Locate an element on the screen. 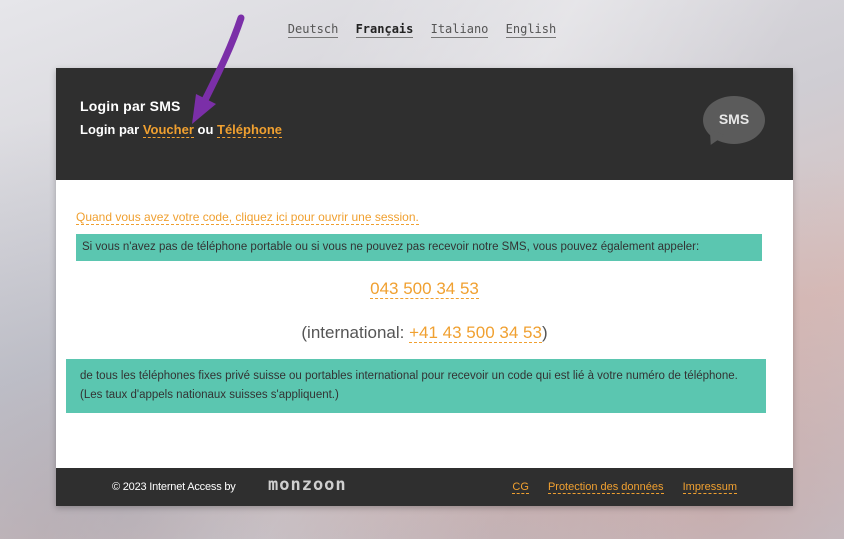 This screenshot has height=539, width=844. footer-link-privacy: Protection des données is located at coordinates (605, 487).